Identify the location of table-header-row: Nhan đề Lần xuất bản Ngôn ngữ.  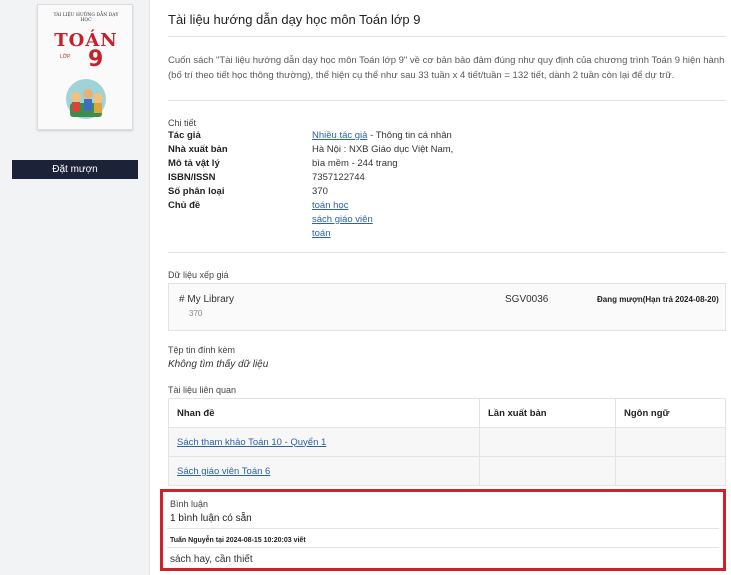
(447, 413).